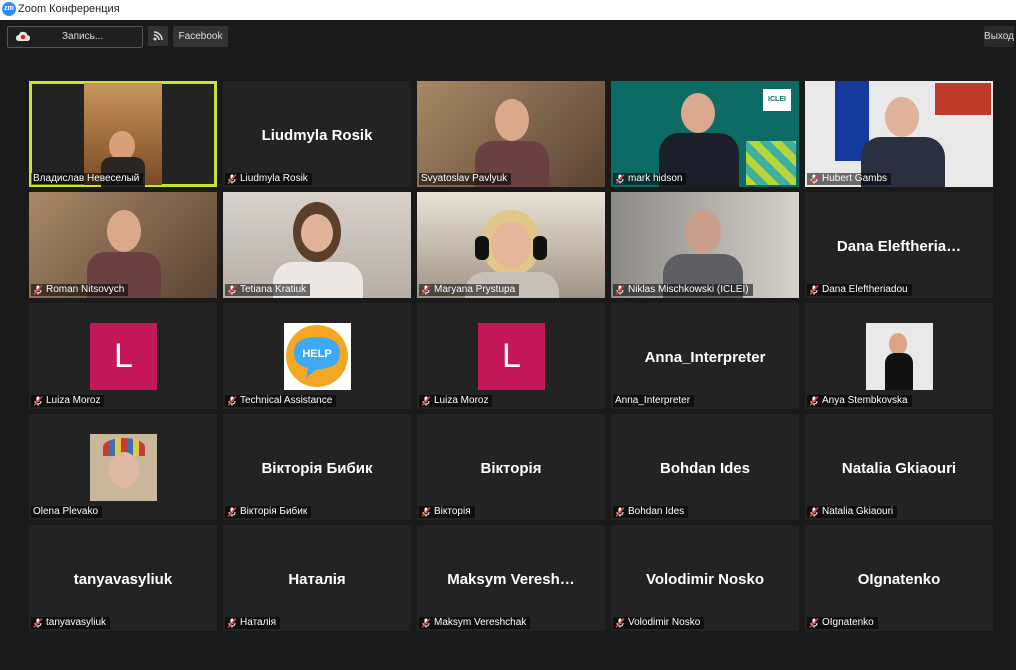  What do you see at coordinates (511, 134) in the screenshot?
I see `participant-tile: Svyatoslav Pavlyuk` at bounding box center [511, 134].